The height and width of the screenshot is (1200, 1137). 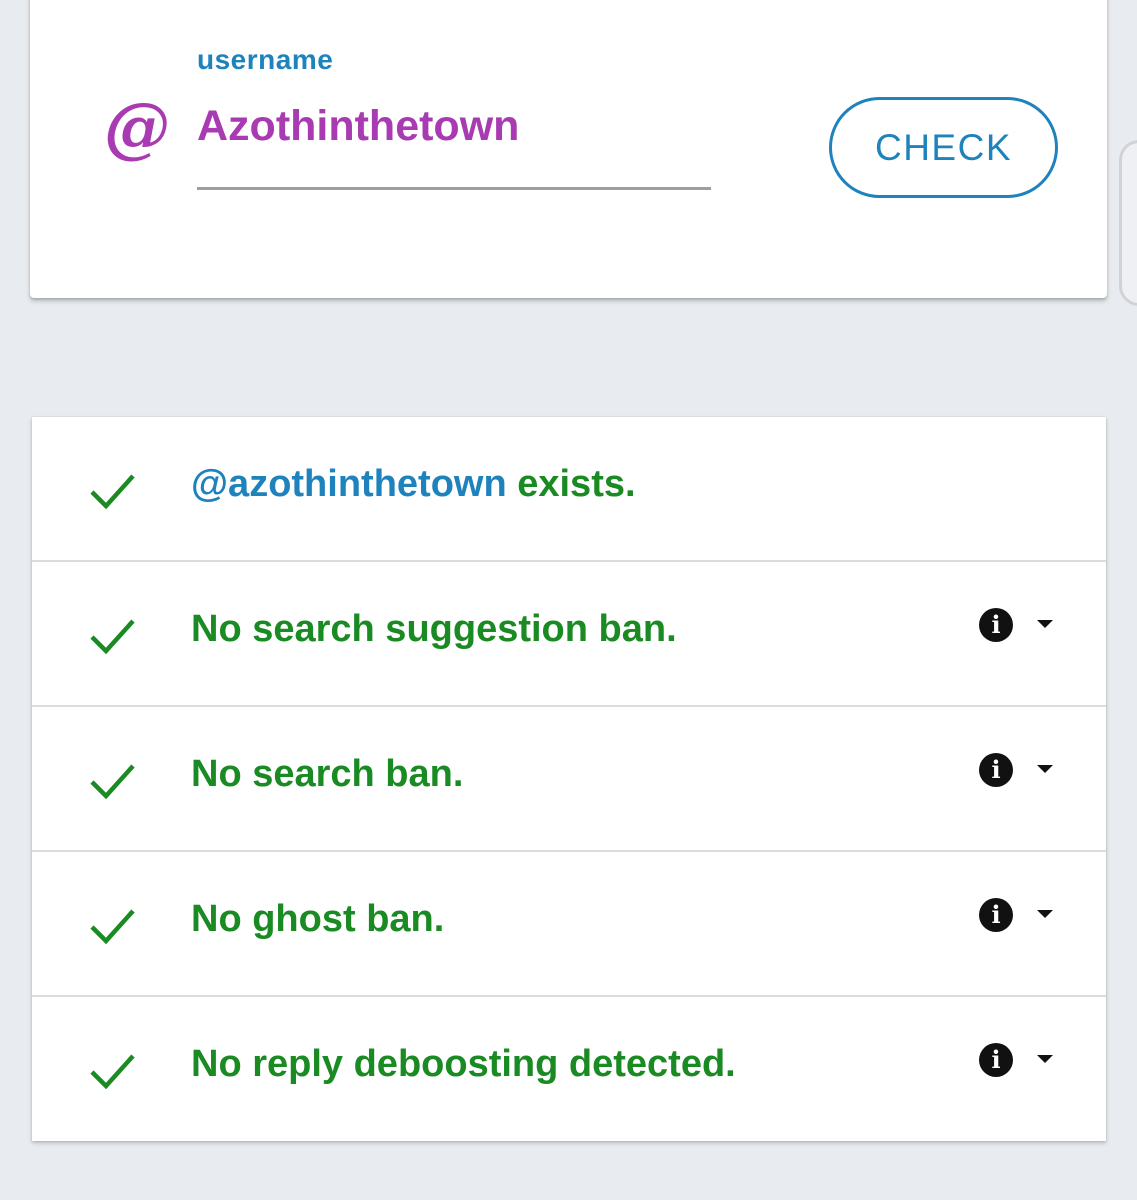 What do you see at coordinates (137, 127) in the screenshot?
I see `at-icon: @` at bounding box center [137, 127].